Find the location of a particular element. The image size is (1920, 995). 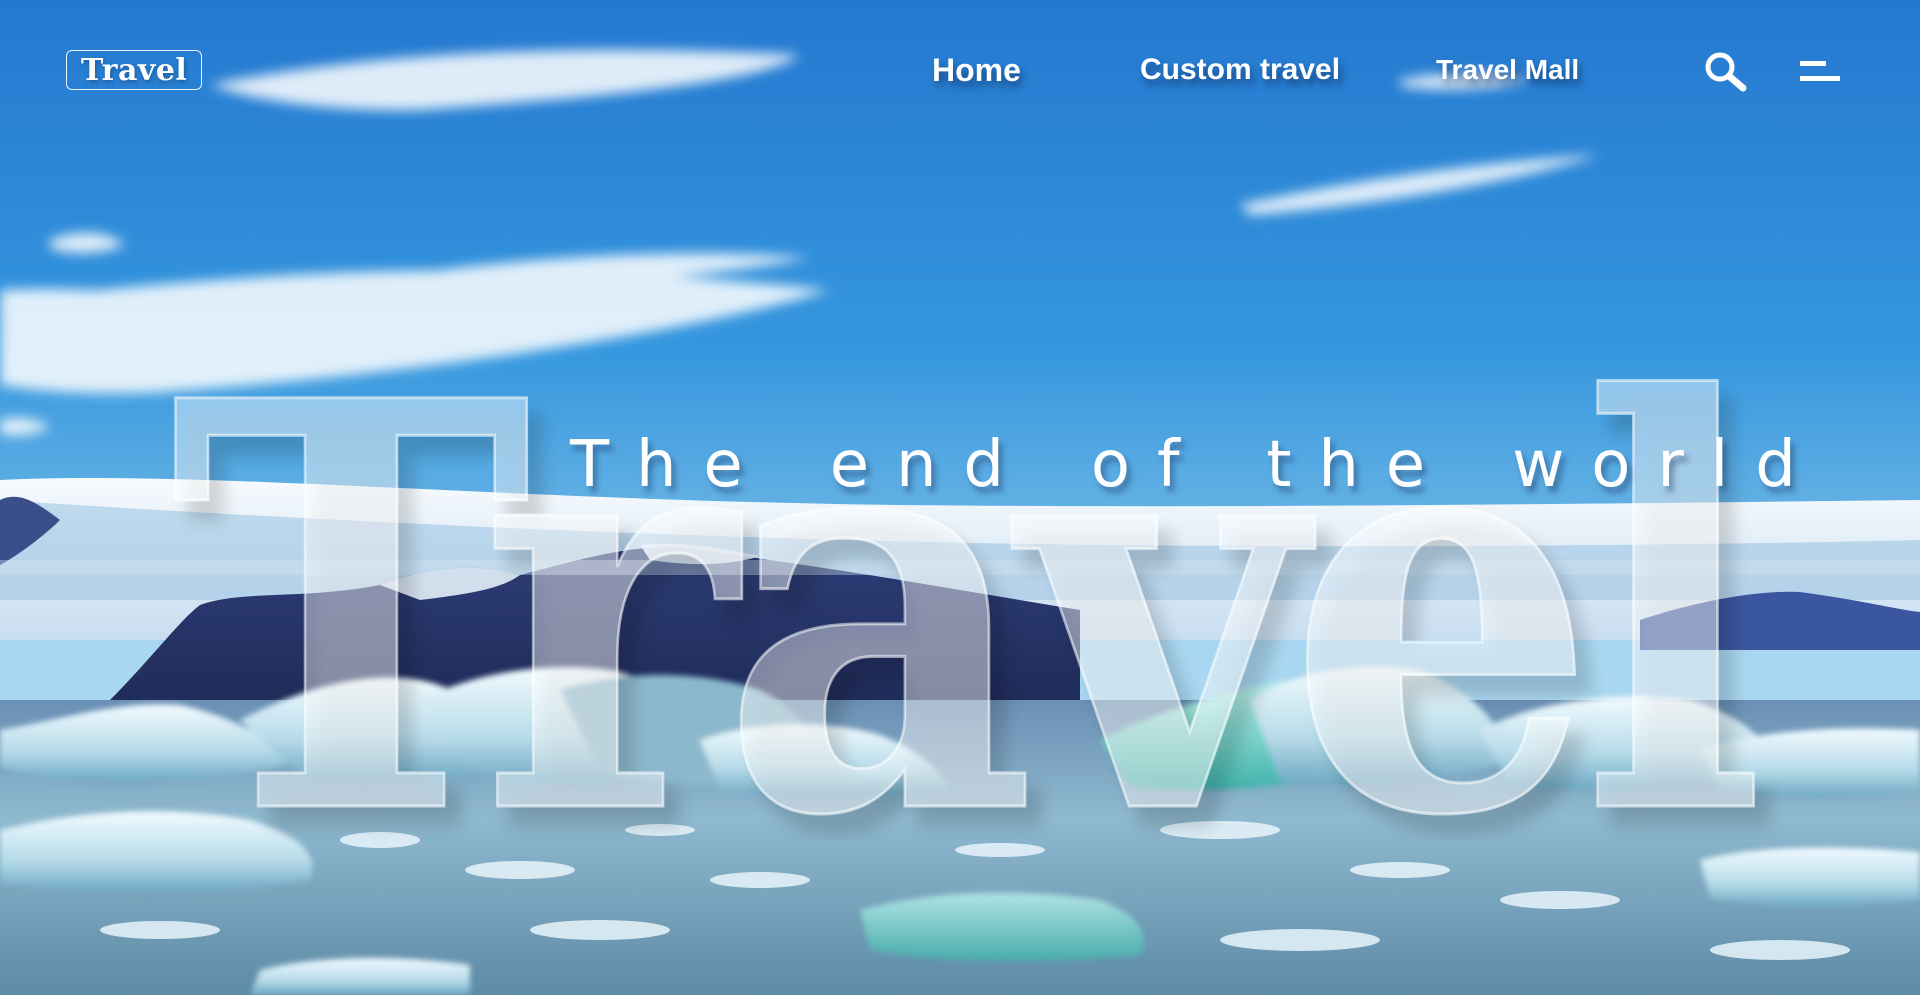

search-button is located at coordinates (1728, 72).